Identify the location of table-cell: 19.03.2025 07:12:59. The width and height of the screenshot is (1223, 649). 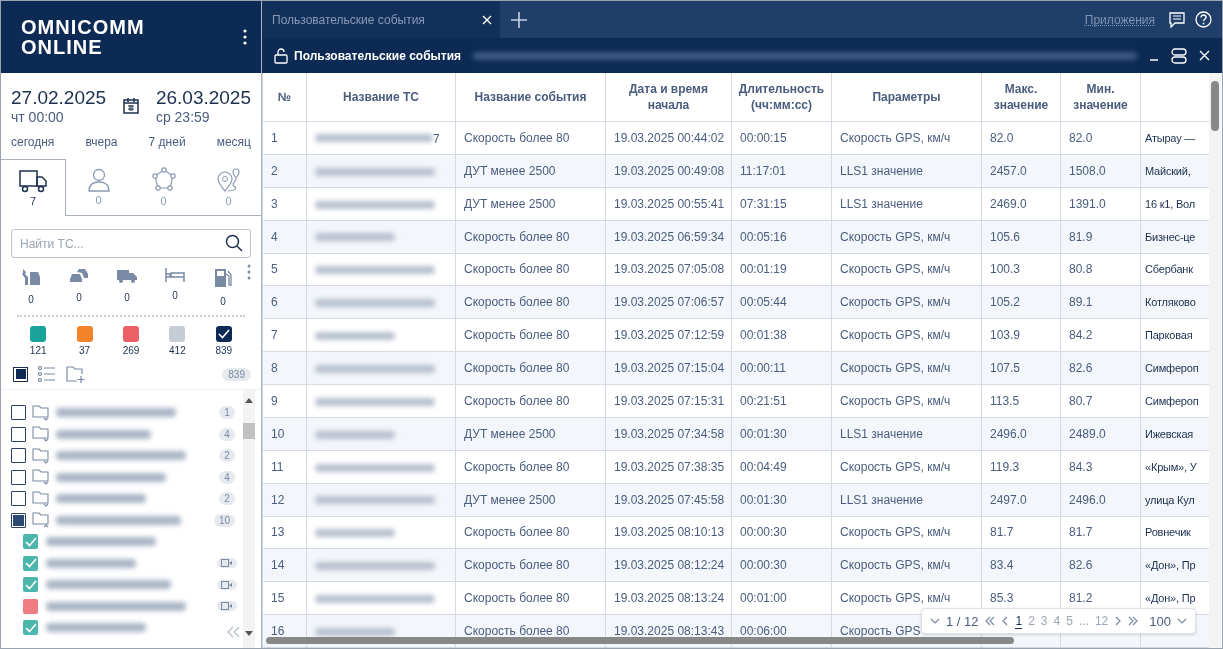
(668, 335).